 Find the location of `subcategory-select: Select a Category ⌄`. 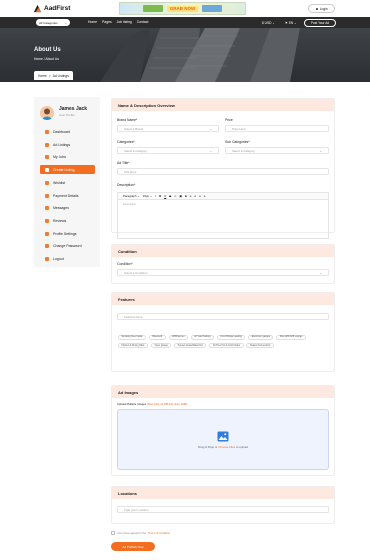

subcategory-select: Select a Category ⌄ is located at coordinates (277, 150).